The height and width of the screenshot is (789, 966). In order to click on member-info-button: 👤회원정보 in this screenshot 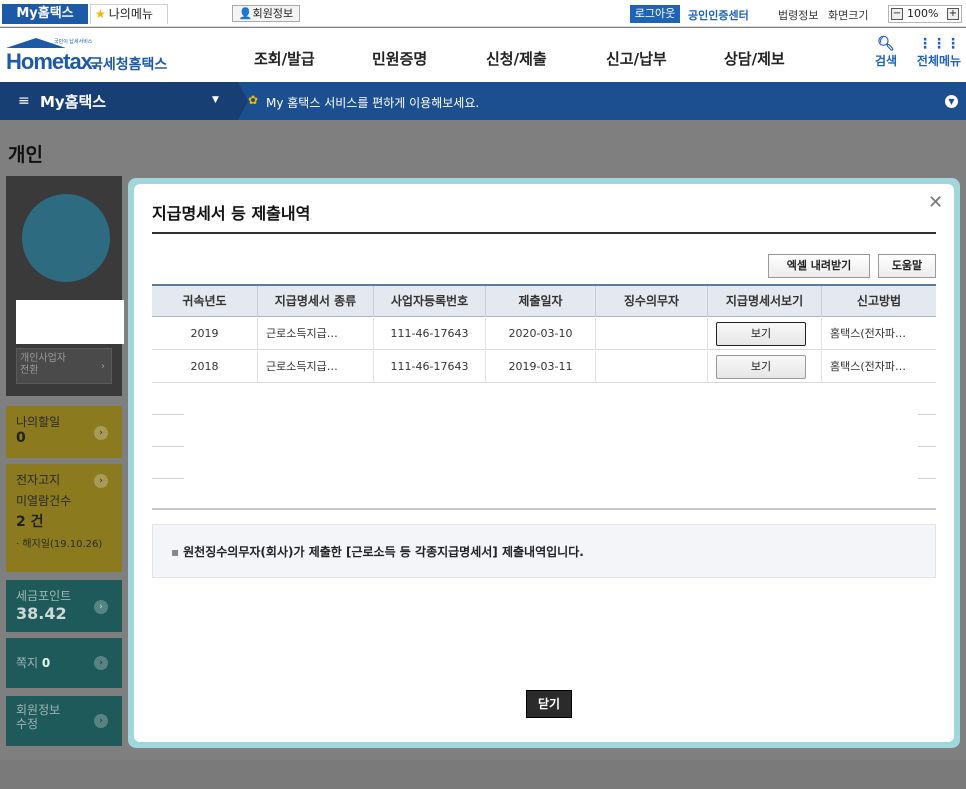, I will do `click(266, 13)`.